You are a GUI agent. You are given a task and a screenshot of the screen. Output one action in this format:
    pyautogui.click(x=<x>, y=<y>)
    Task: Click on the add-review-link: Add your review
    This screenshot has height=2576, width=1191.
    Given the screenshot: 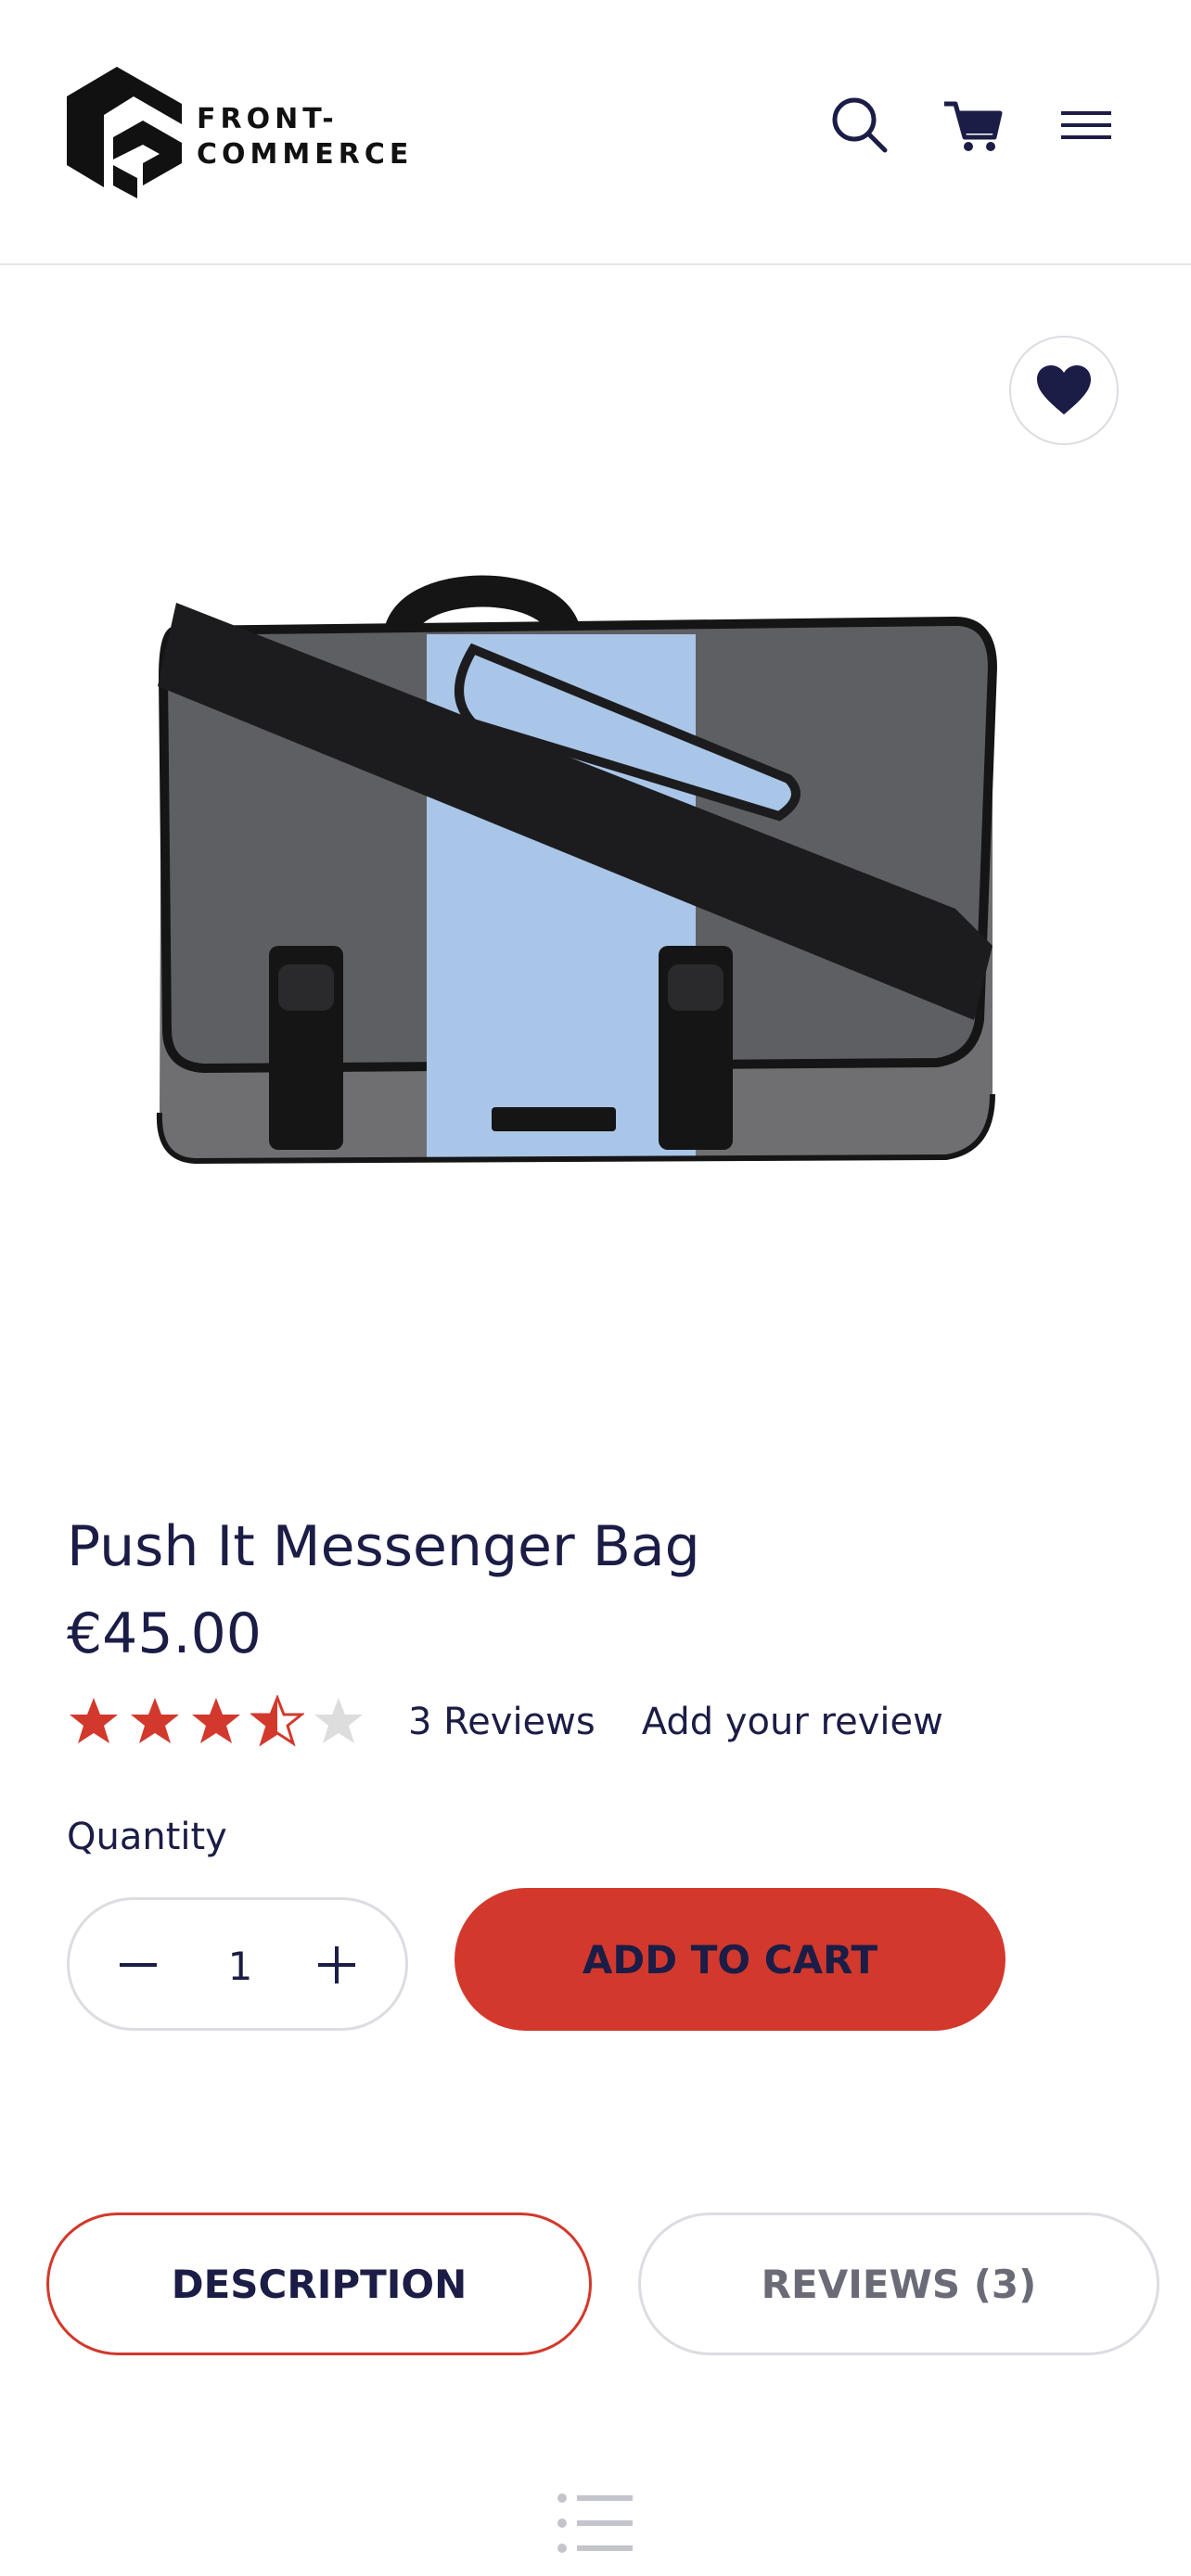 What is the action you would take?
    pyautogui.click(x=792, y=1722)
    